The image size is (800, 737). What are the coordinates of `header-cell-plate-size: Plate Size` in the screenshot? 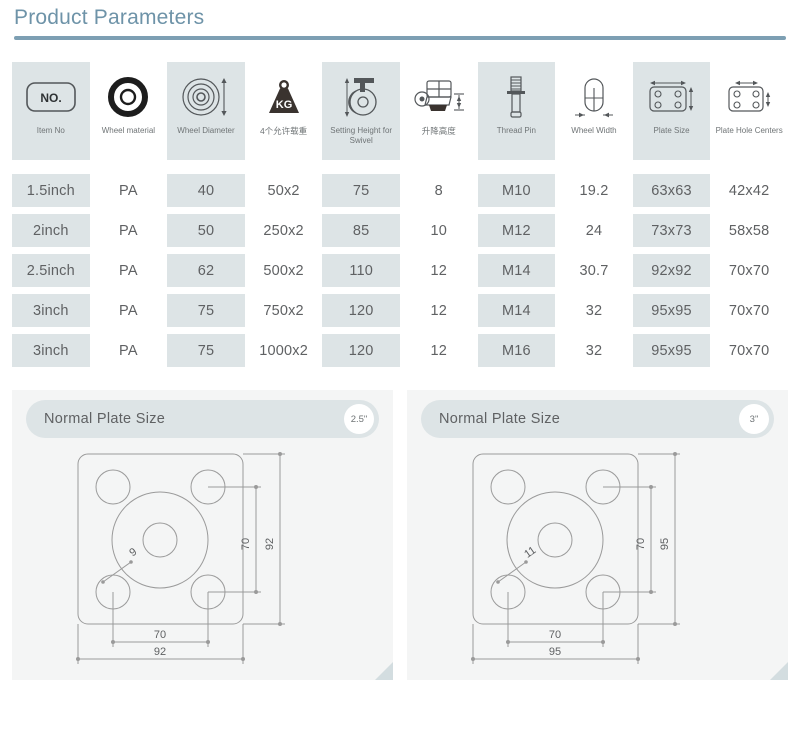 It's located at (672, 111).